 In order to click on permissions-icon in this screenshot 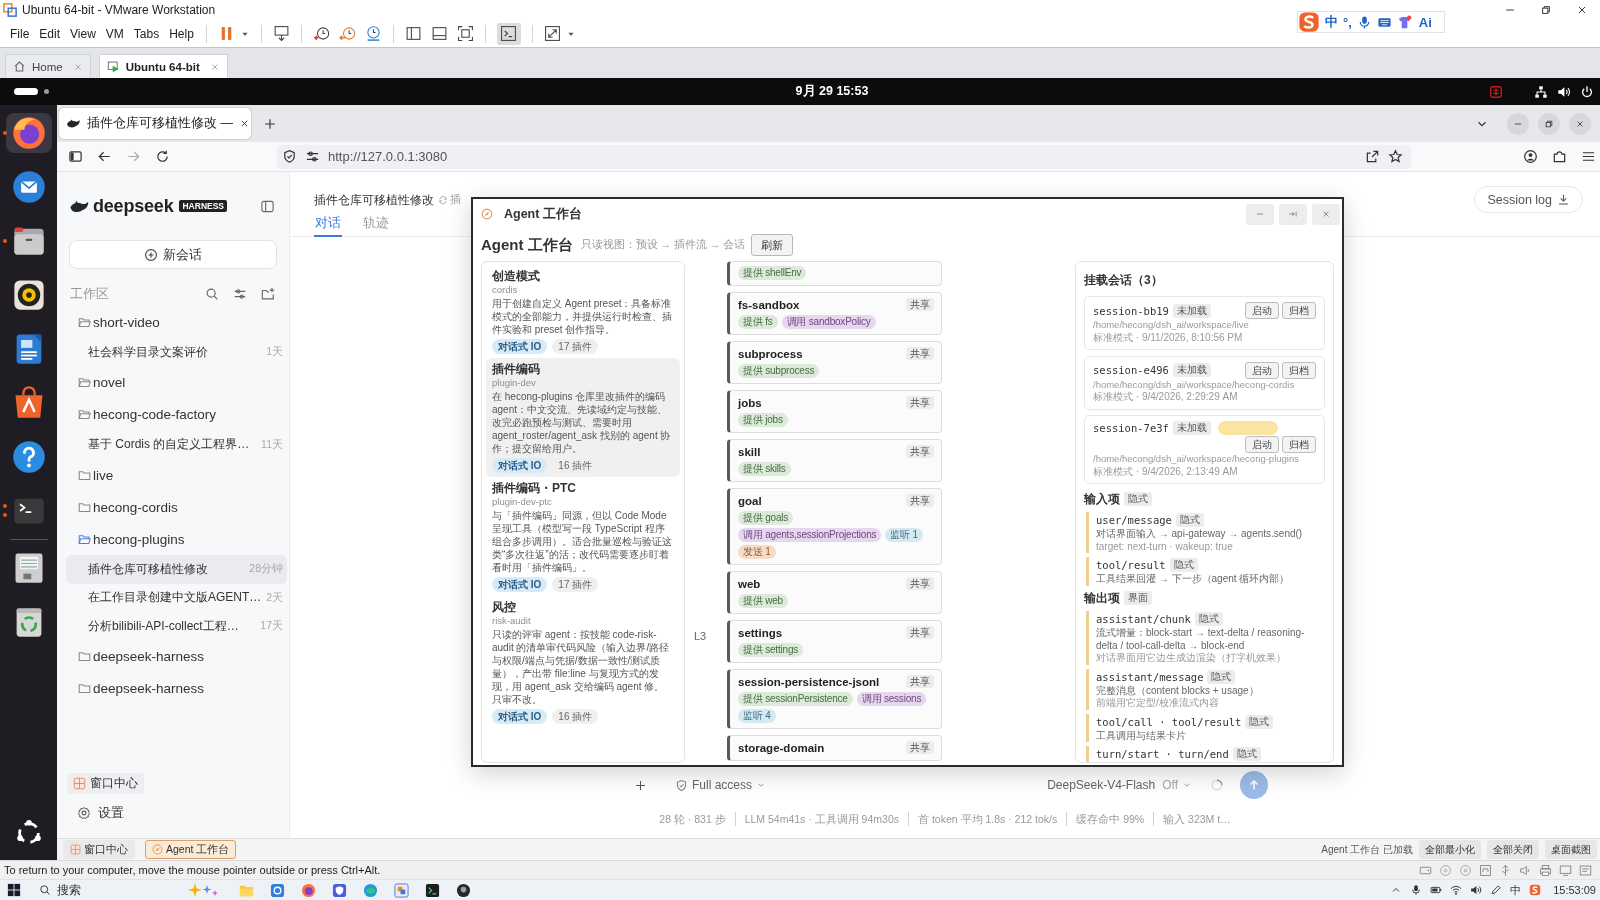, I will do `click(312, 156)`.